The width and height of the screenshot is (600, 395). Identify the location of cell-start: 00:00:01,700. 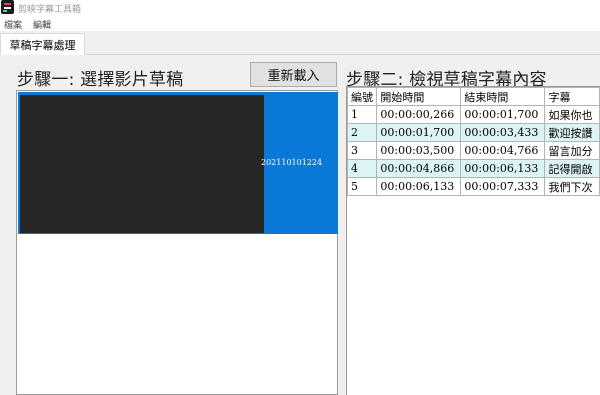
(419, 132).